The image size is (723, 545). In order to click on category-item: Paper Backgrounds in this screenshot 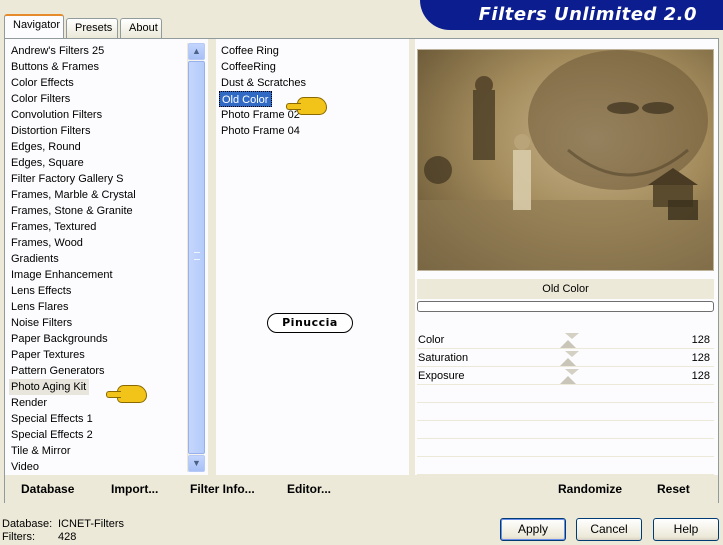, I will do `click(99, 339)`.